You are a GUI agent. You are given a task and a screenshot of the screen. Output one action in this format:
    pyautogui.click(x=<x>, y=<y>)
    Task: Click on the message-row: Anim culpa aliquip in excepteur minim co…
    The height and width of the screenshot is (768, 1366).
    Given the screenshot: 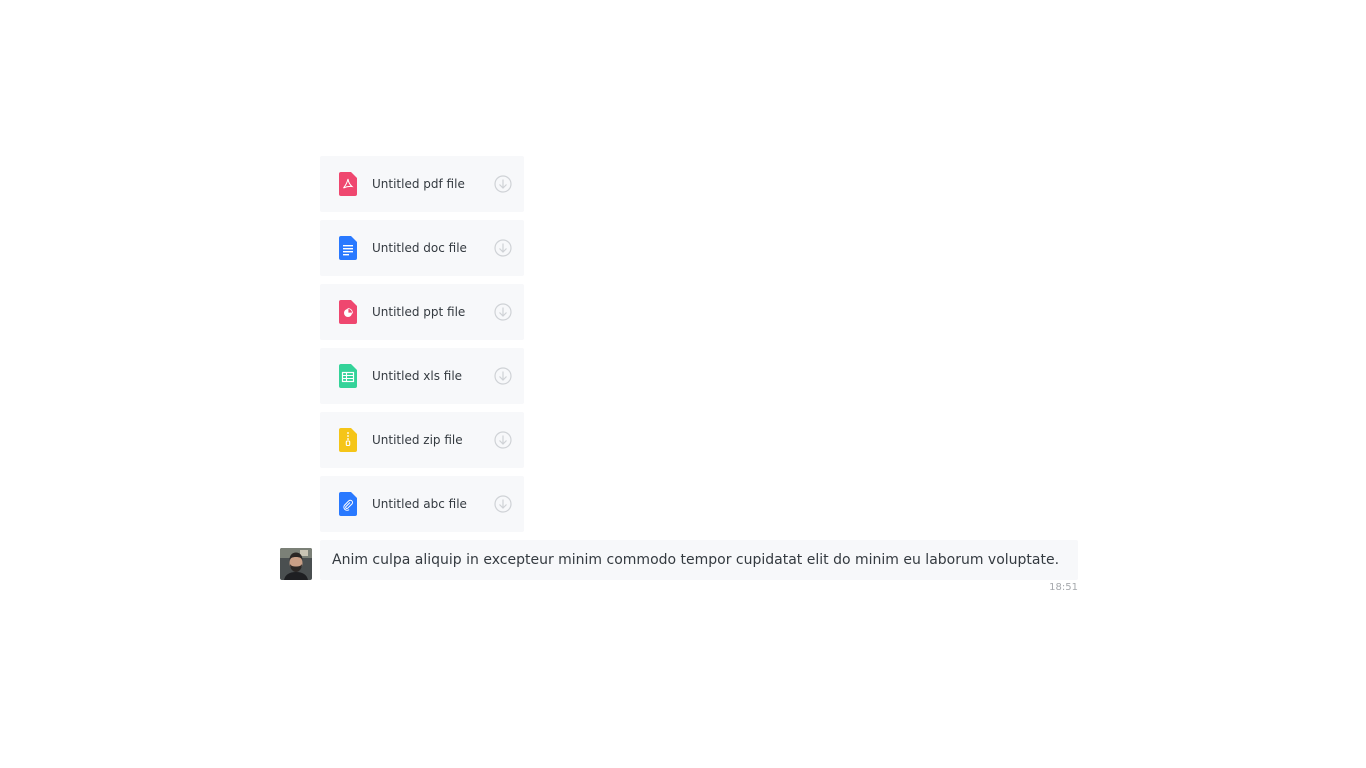 What is the action you would take?
    pyautogui.click(x=679, y=560)
    